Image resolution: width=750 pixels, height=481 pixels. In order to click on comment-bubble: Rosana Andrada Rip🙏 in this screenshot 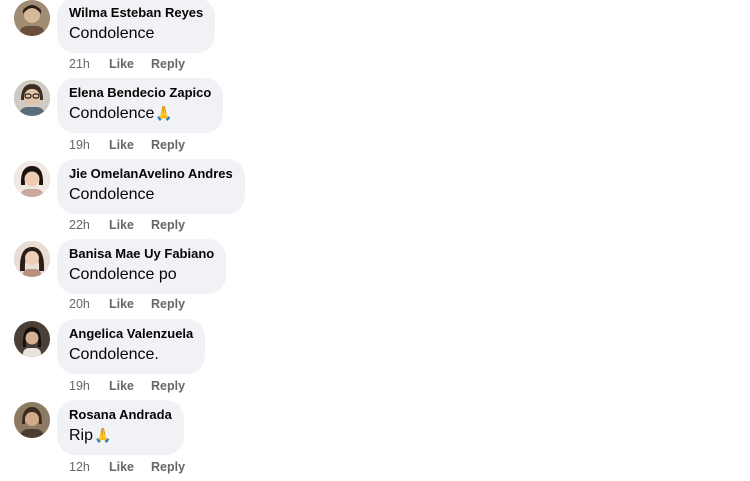, I will do `click(120, 427)`.